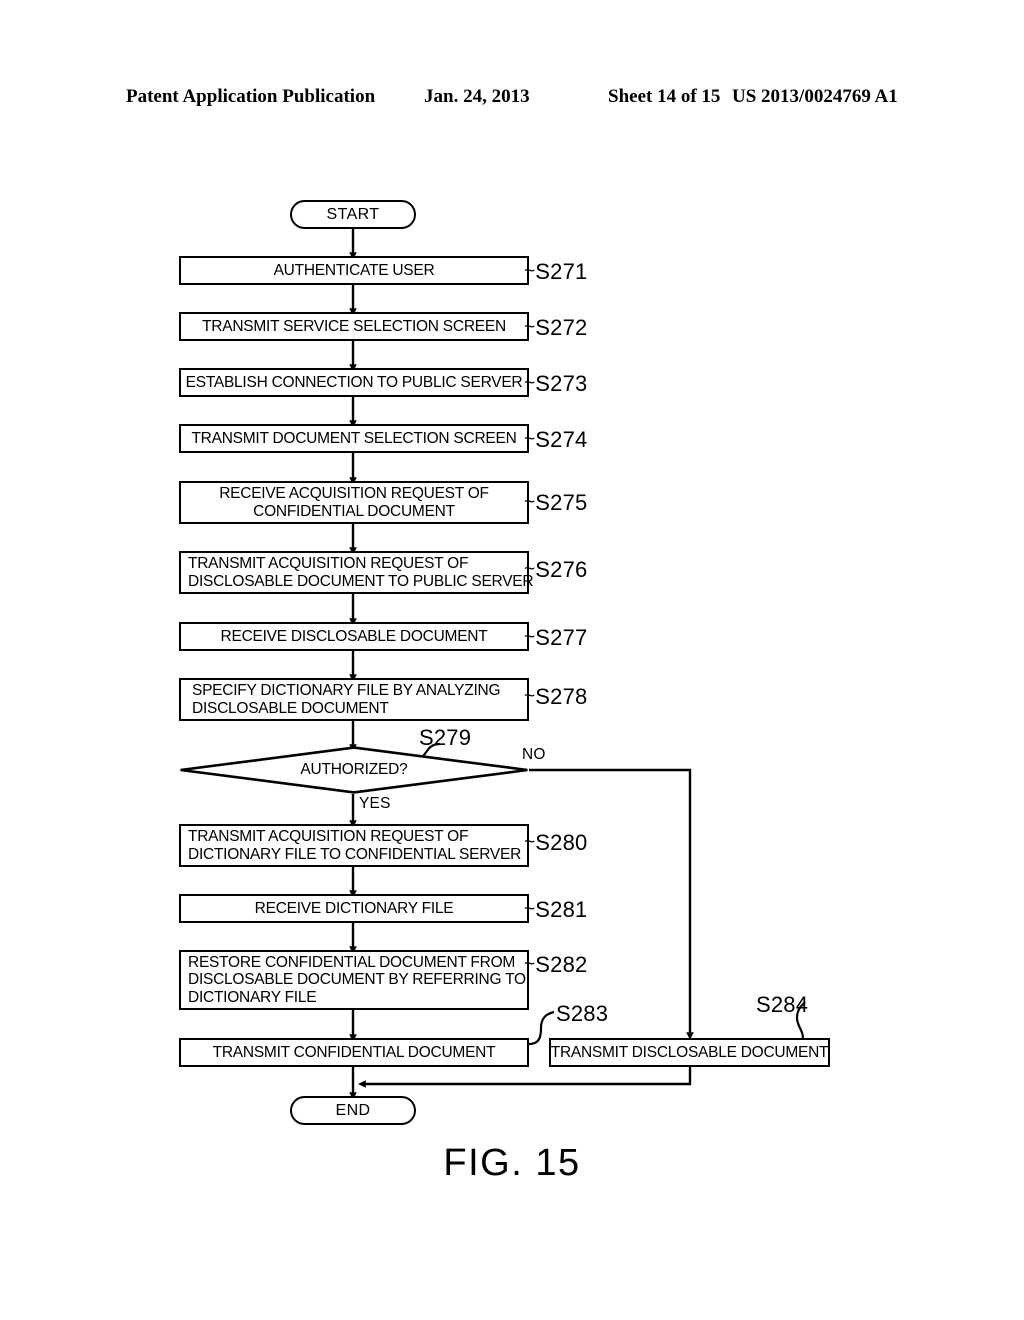 The height and width of the screenshot is (1320, 1024). I want to click on step-box-s277: RECEIVE DISCLOSABLE DOCUMENT, so click(354, 636).